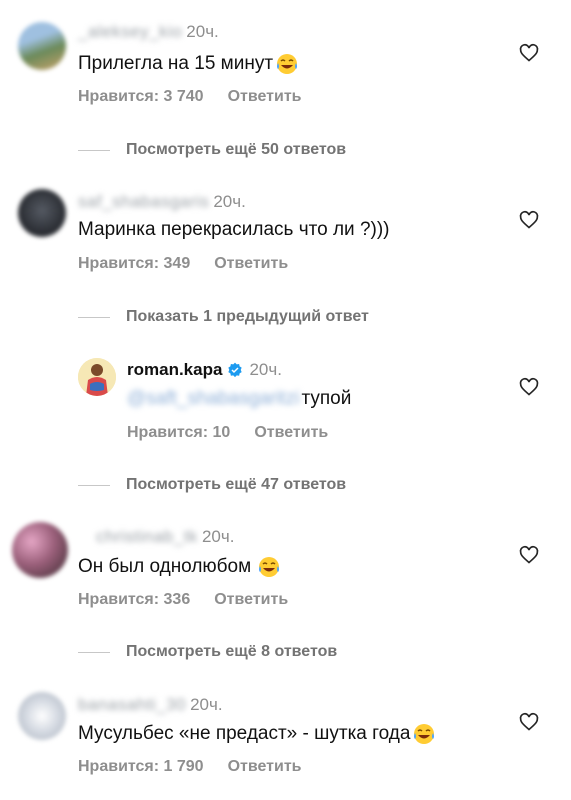 This screenshot has height=800, width=571. Describe the element at coordinates (178, 432) in the screenshot. I see `likes-count: Нравится: 10` at that location.